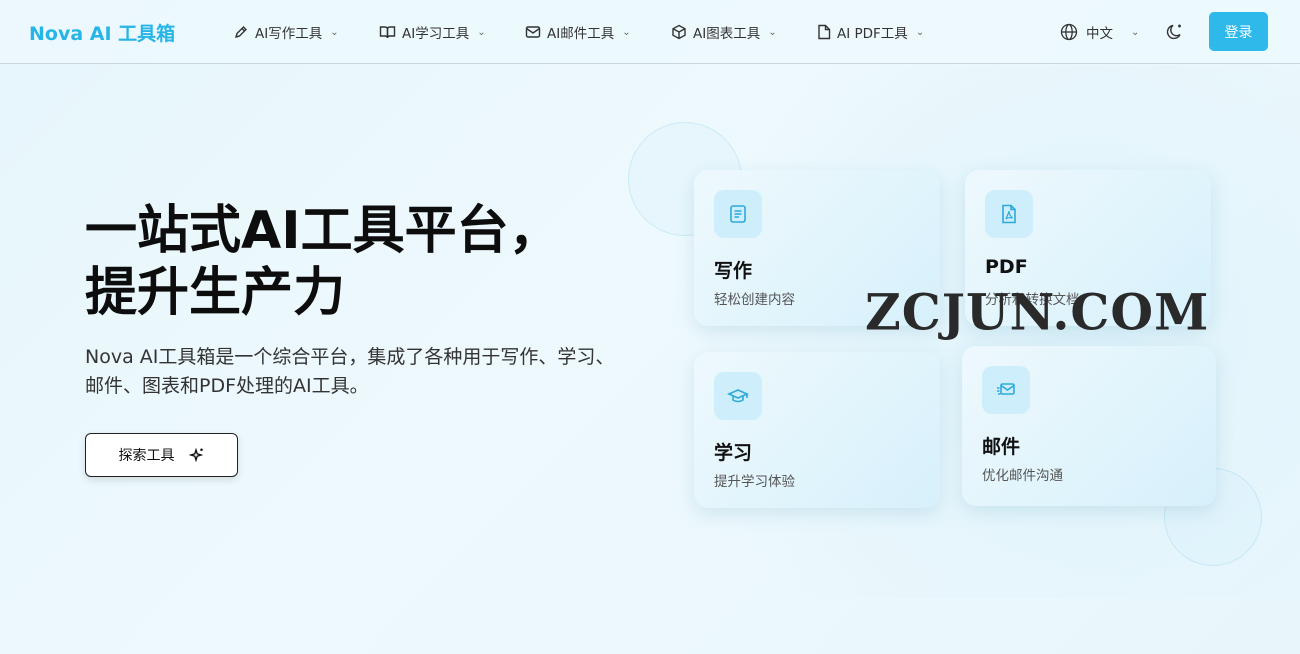 This screenshot has height=654, width=1300. Describe the element at coordinates (824, 32) in the screenshot. I see `file-icon` at that location.